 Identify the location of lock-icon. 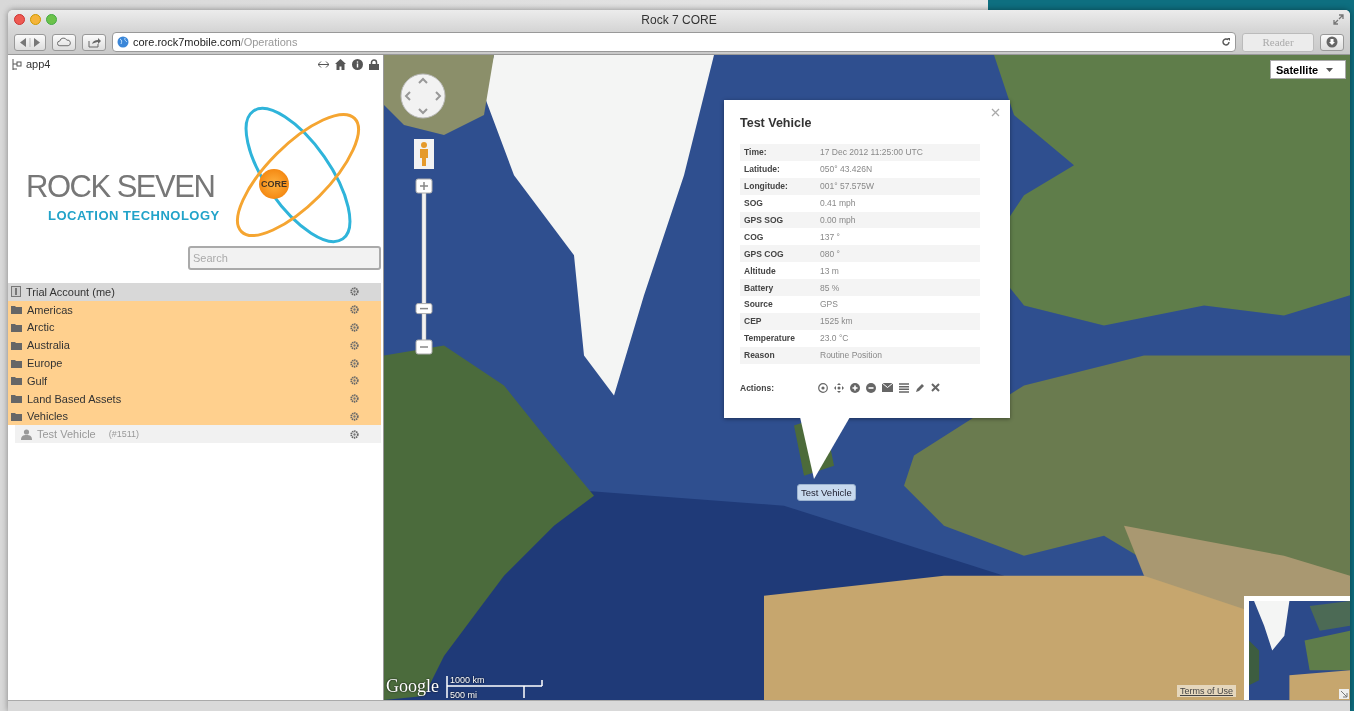
(374, 64).